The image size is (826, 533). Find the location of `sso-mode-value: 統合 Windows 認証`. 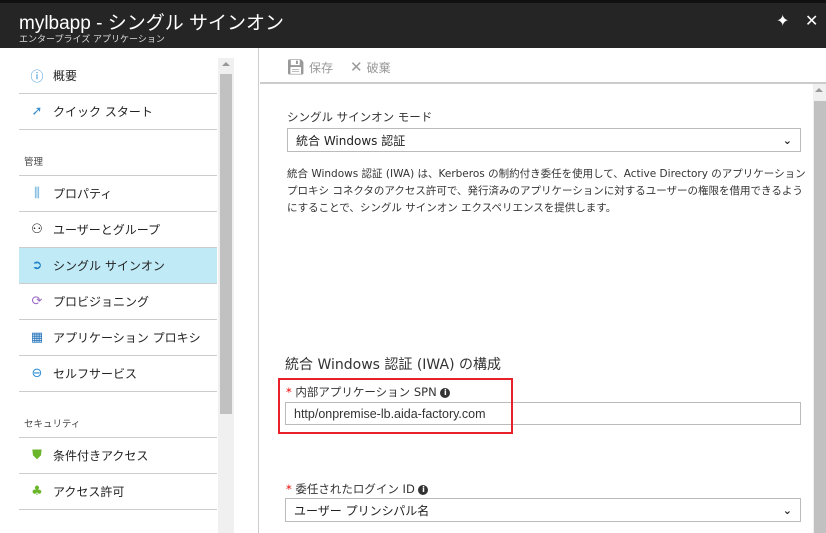

sso-mode-value: 統合 Windows 認証 is located at coordinates (351, 140).